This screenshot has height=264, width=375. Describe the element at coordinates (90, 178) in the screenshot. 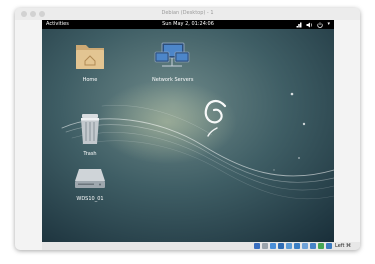

I see `drive-icon` at that location.